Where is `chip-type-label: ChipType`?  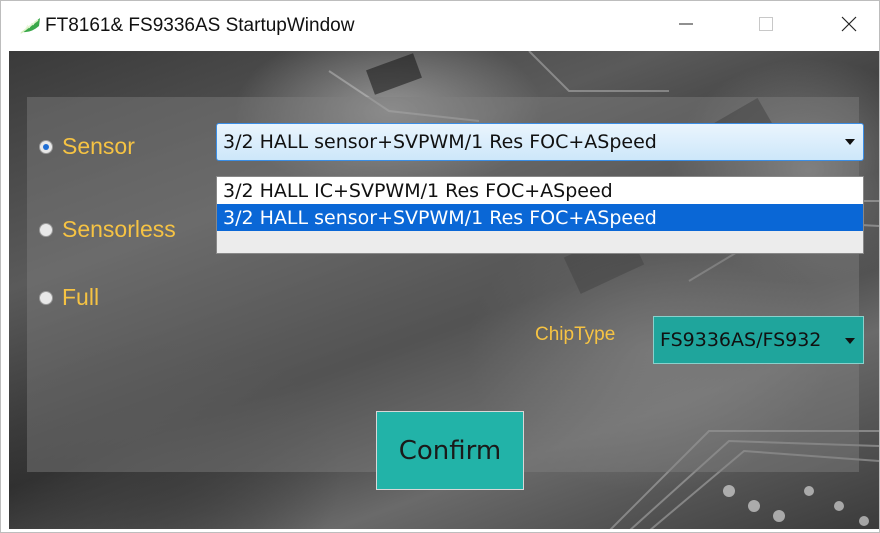 chip-type-label: ChipType is located at coordinates (575, 334).